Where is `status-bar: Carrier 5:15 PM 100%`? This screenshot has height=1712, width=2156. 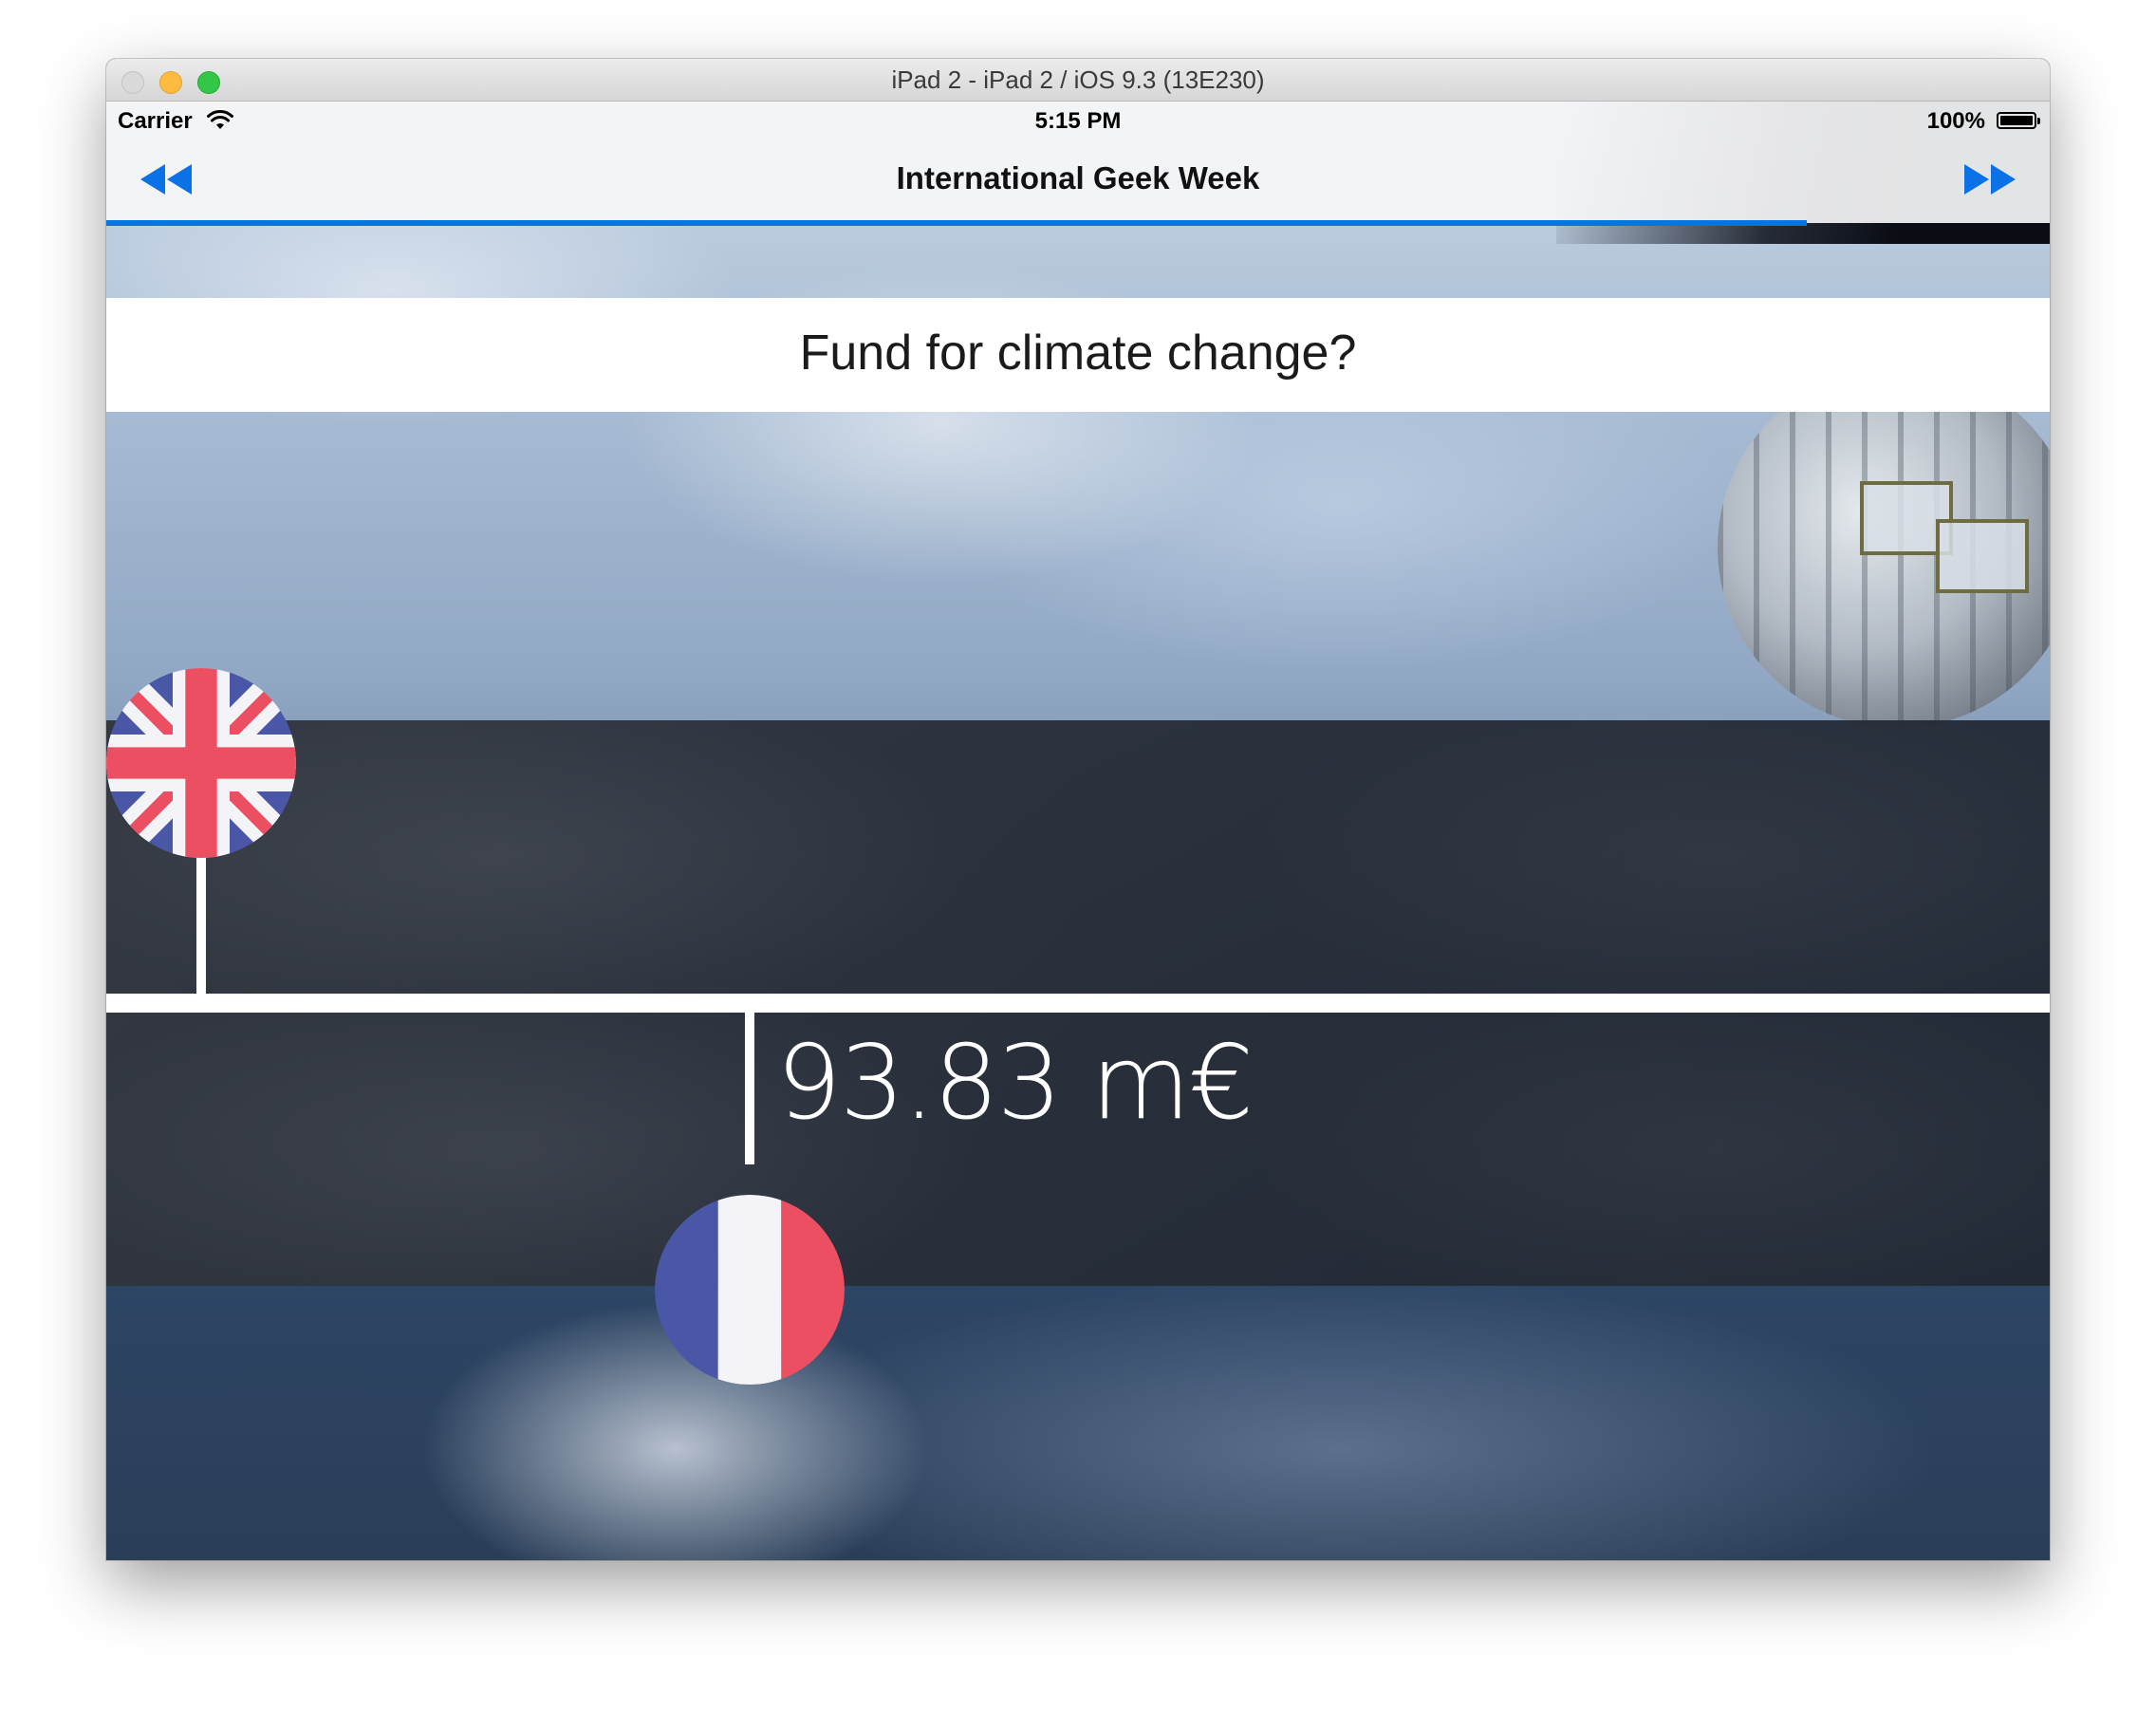
status-bar: Carrier 5:15 PM 100% is located at coordinates (1078, 122).